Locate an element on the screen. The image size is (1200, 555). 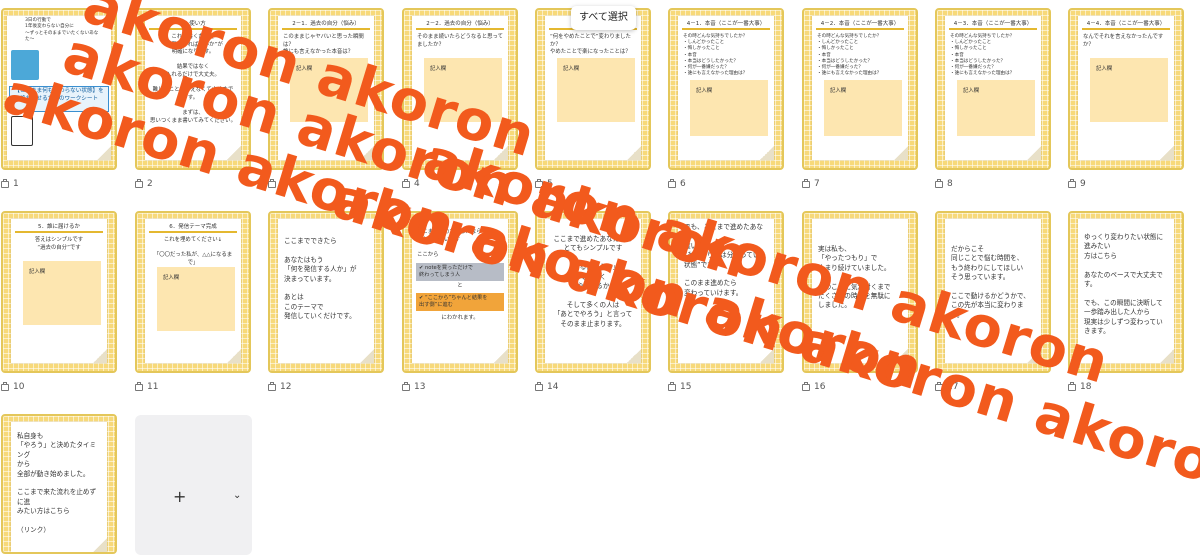
page-header: 2－1．過去の自分（悩み） is located at coordinates (326, 25).